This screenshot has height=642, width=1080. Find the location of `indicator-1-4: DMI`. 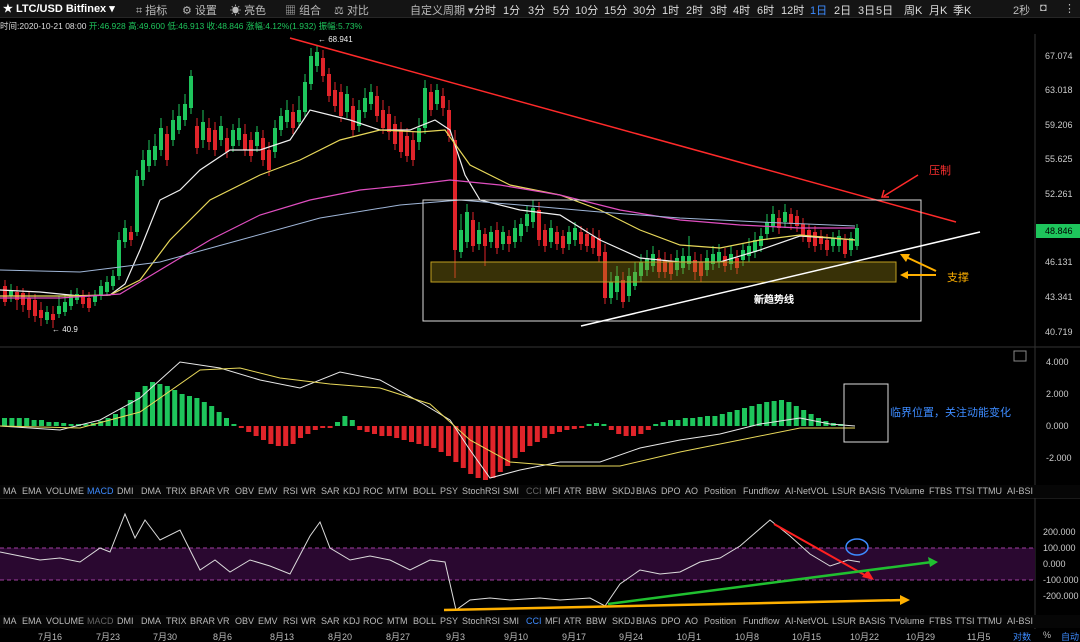

indicator-1-4: DMI is located at coordinates (125, 491).